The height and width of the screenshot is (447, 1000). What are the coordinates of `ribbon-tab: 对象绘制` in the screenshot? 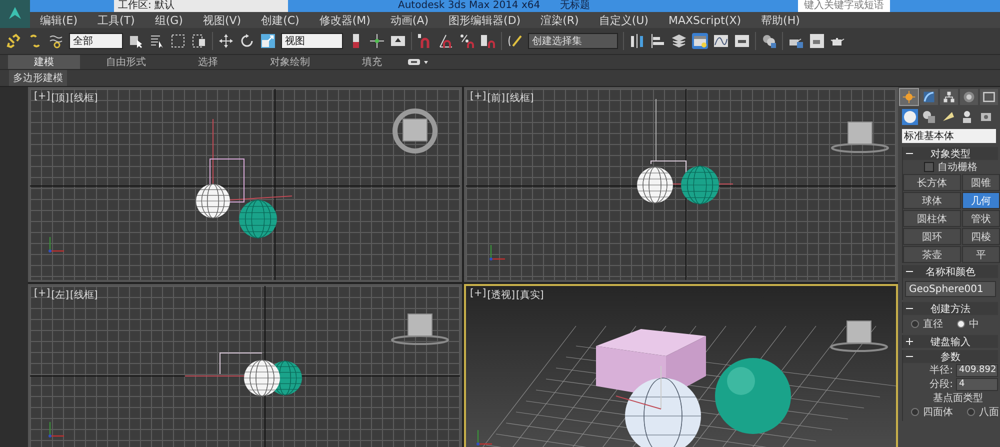 It's located at (290, 62).